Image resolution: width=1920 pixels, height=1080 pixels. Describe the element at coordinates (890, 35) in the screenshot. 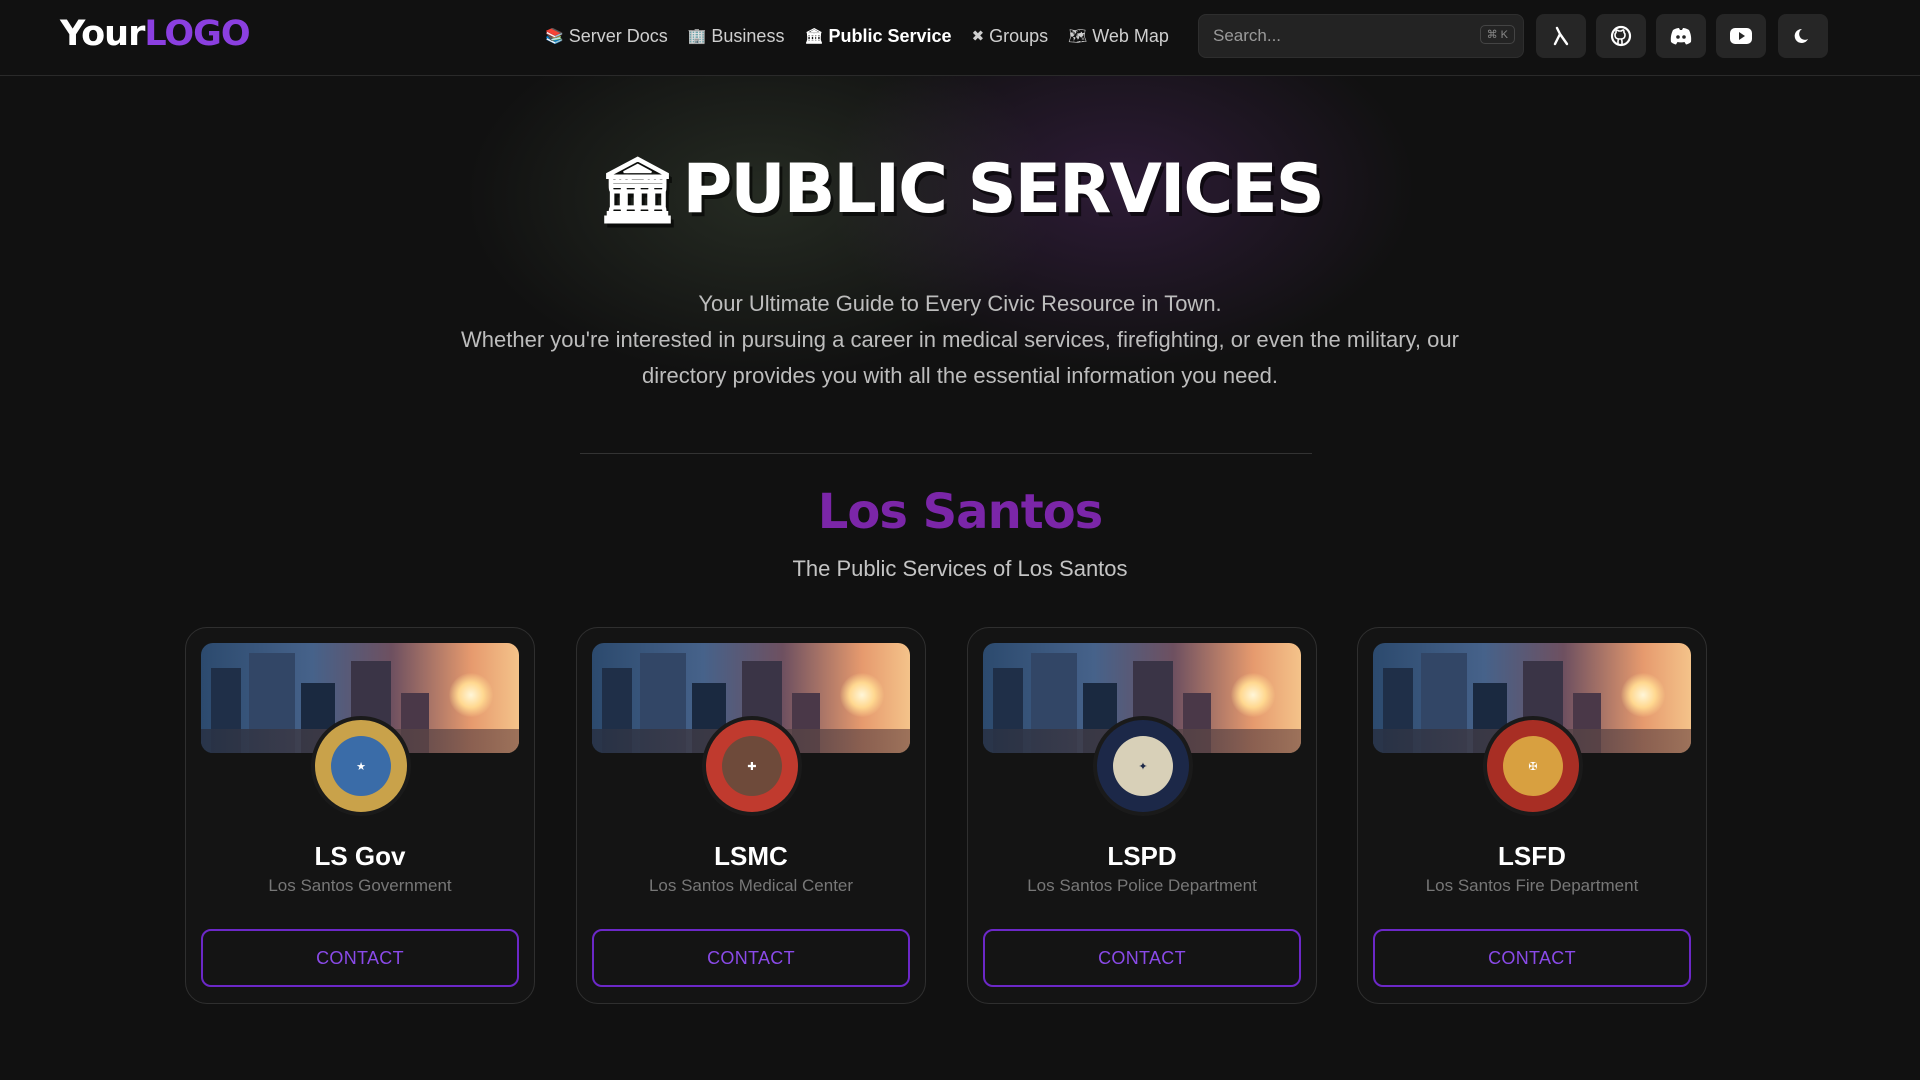

I see `nav-link-label: Public Service` at that location.